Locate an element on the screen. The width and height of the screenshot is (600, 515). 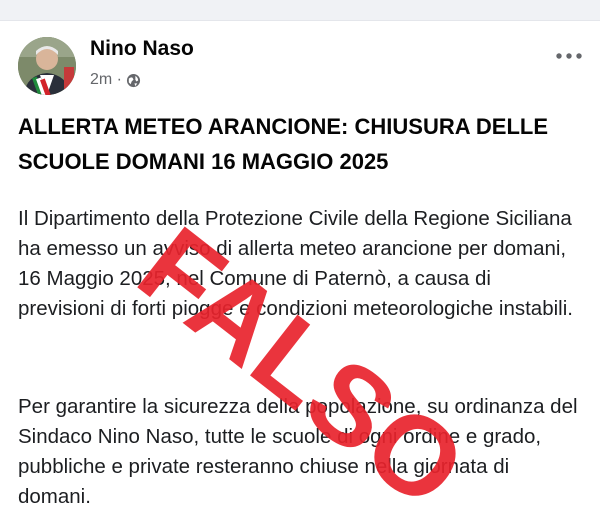
author-name: Nino Naso is located at coordinates (142, 49).